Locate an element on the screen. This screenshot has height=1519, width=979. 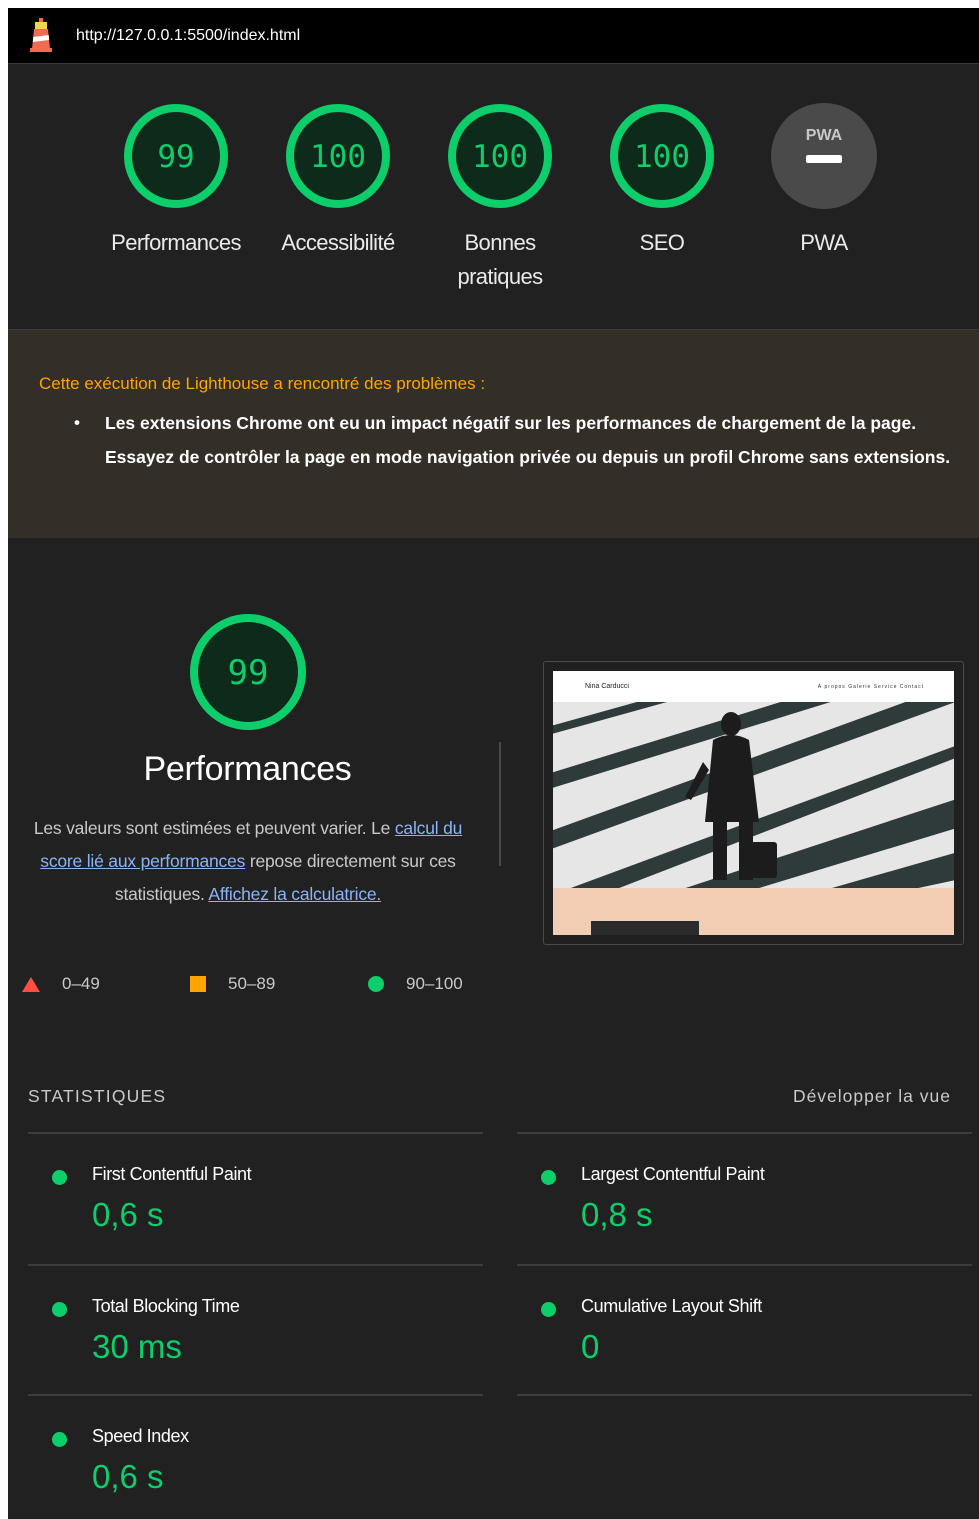
circle-icon is located at coordinates (376, 984).